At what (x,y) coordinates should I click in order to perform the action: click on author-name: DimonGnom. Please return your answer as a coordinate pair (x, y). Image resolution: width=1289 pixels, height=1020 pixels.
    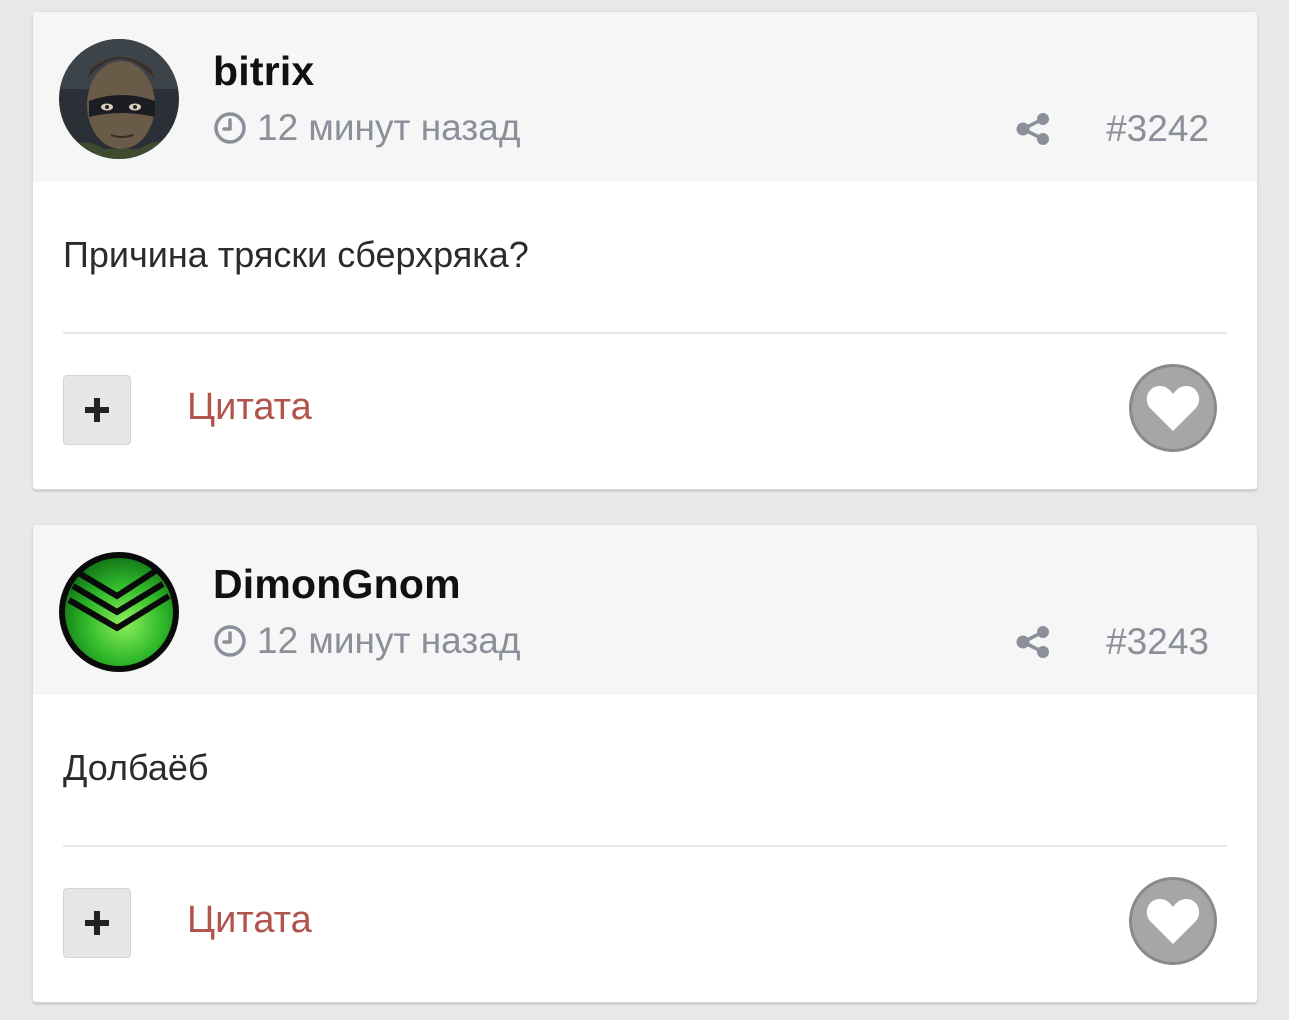
    Looking at the image, I should click on (337, 584).